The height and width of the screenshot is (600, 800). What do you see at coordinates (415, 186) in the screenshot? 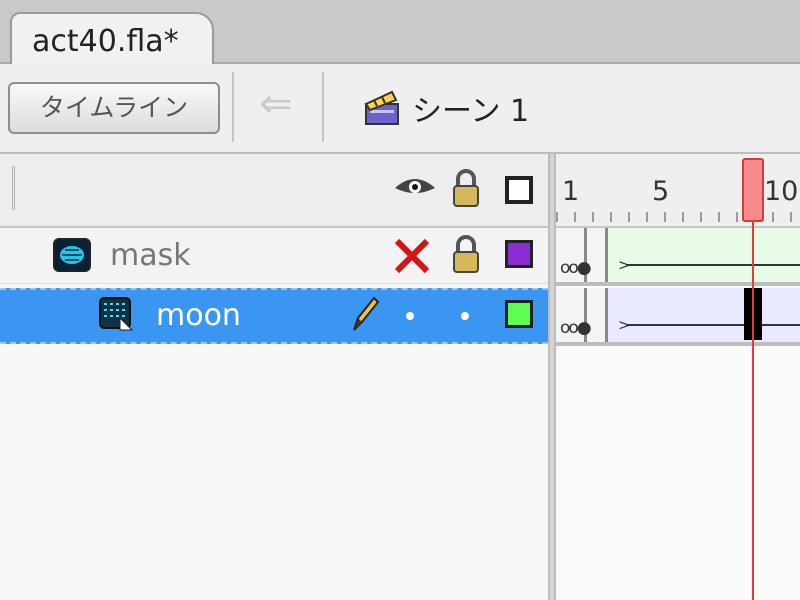
I see `eye-icon` at bounding box center [415, 186].